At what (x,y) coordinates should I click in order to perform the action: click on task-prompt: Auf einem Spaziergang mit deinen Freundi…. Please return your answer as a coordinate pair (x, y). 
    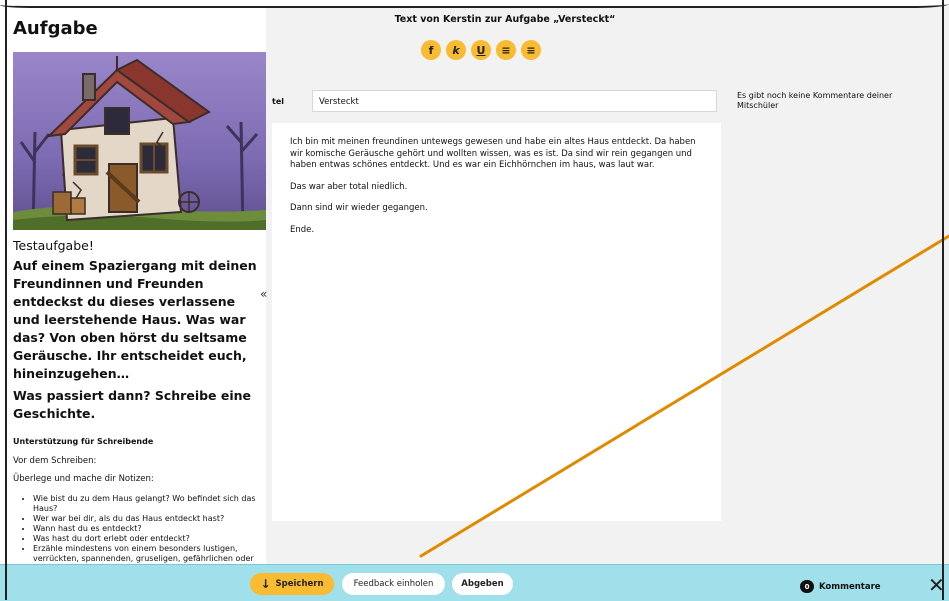
    Looking at the image, I should click on (135, 319).